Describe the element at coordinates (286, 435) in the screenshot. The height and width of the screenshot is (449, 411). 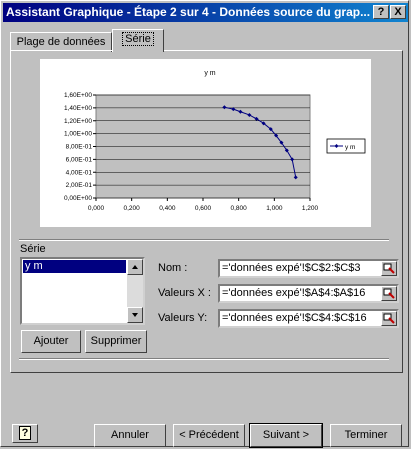
I see `next-button: Suivant >` at that location.